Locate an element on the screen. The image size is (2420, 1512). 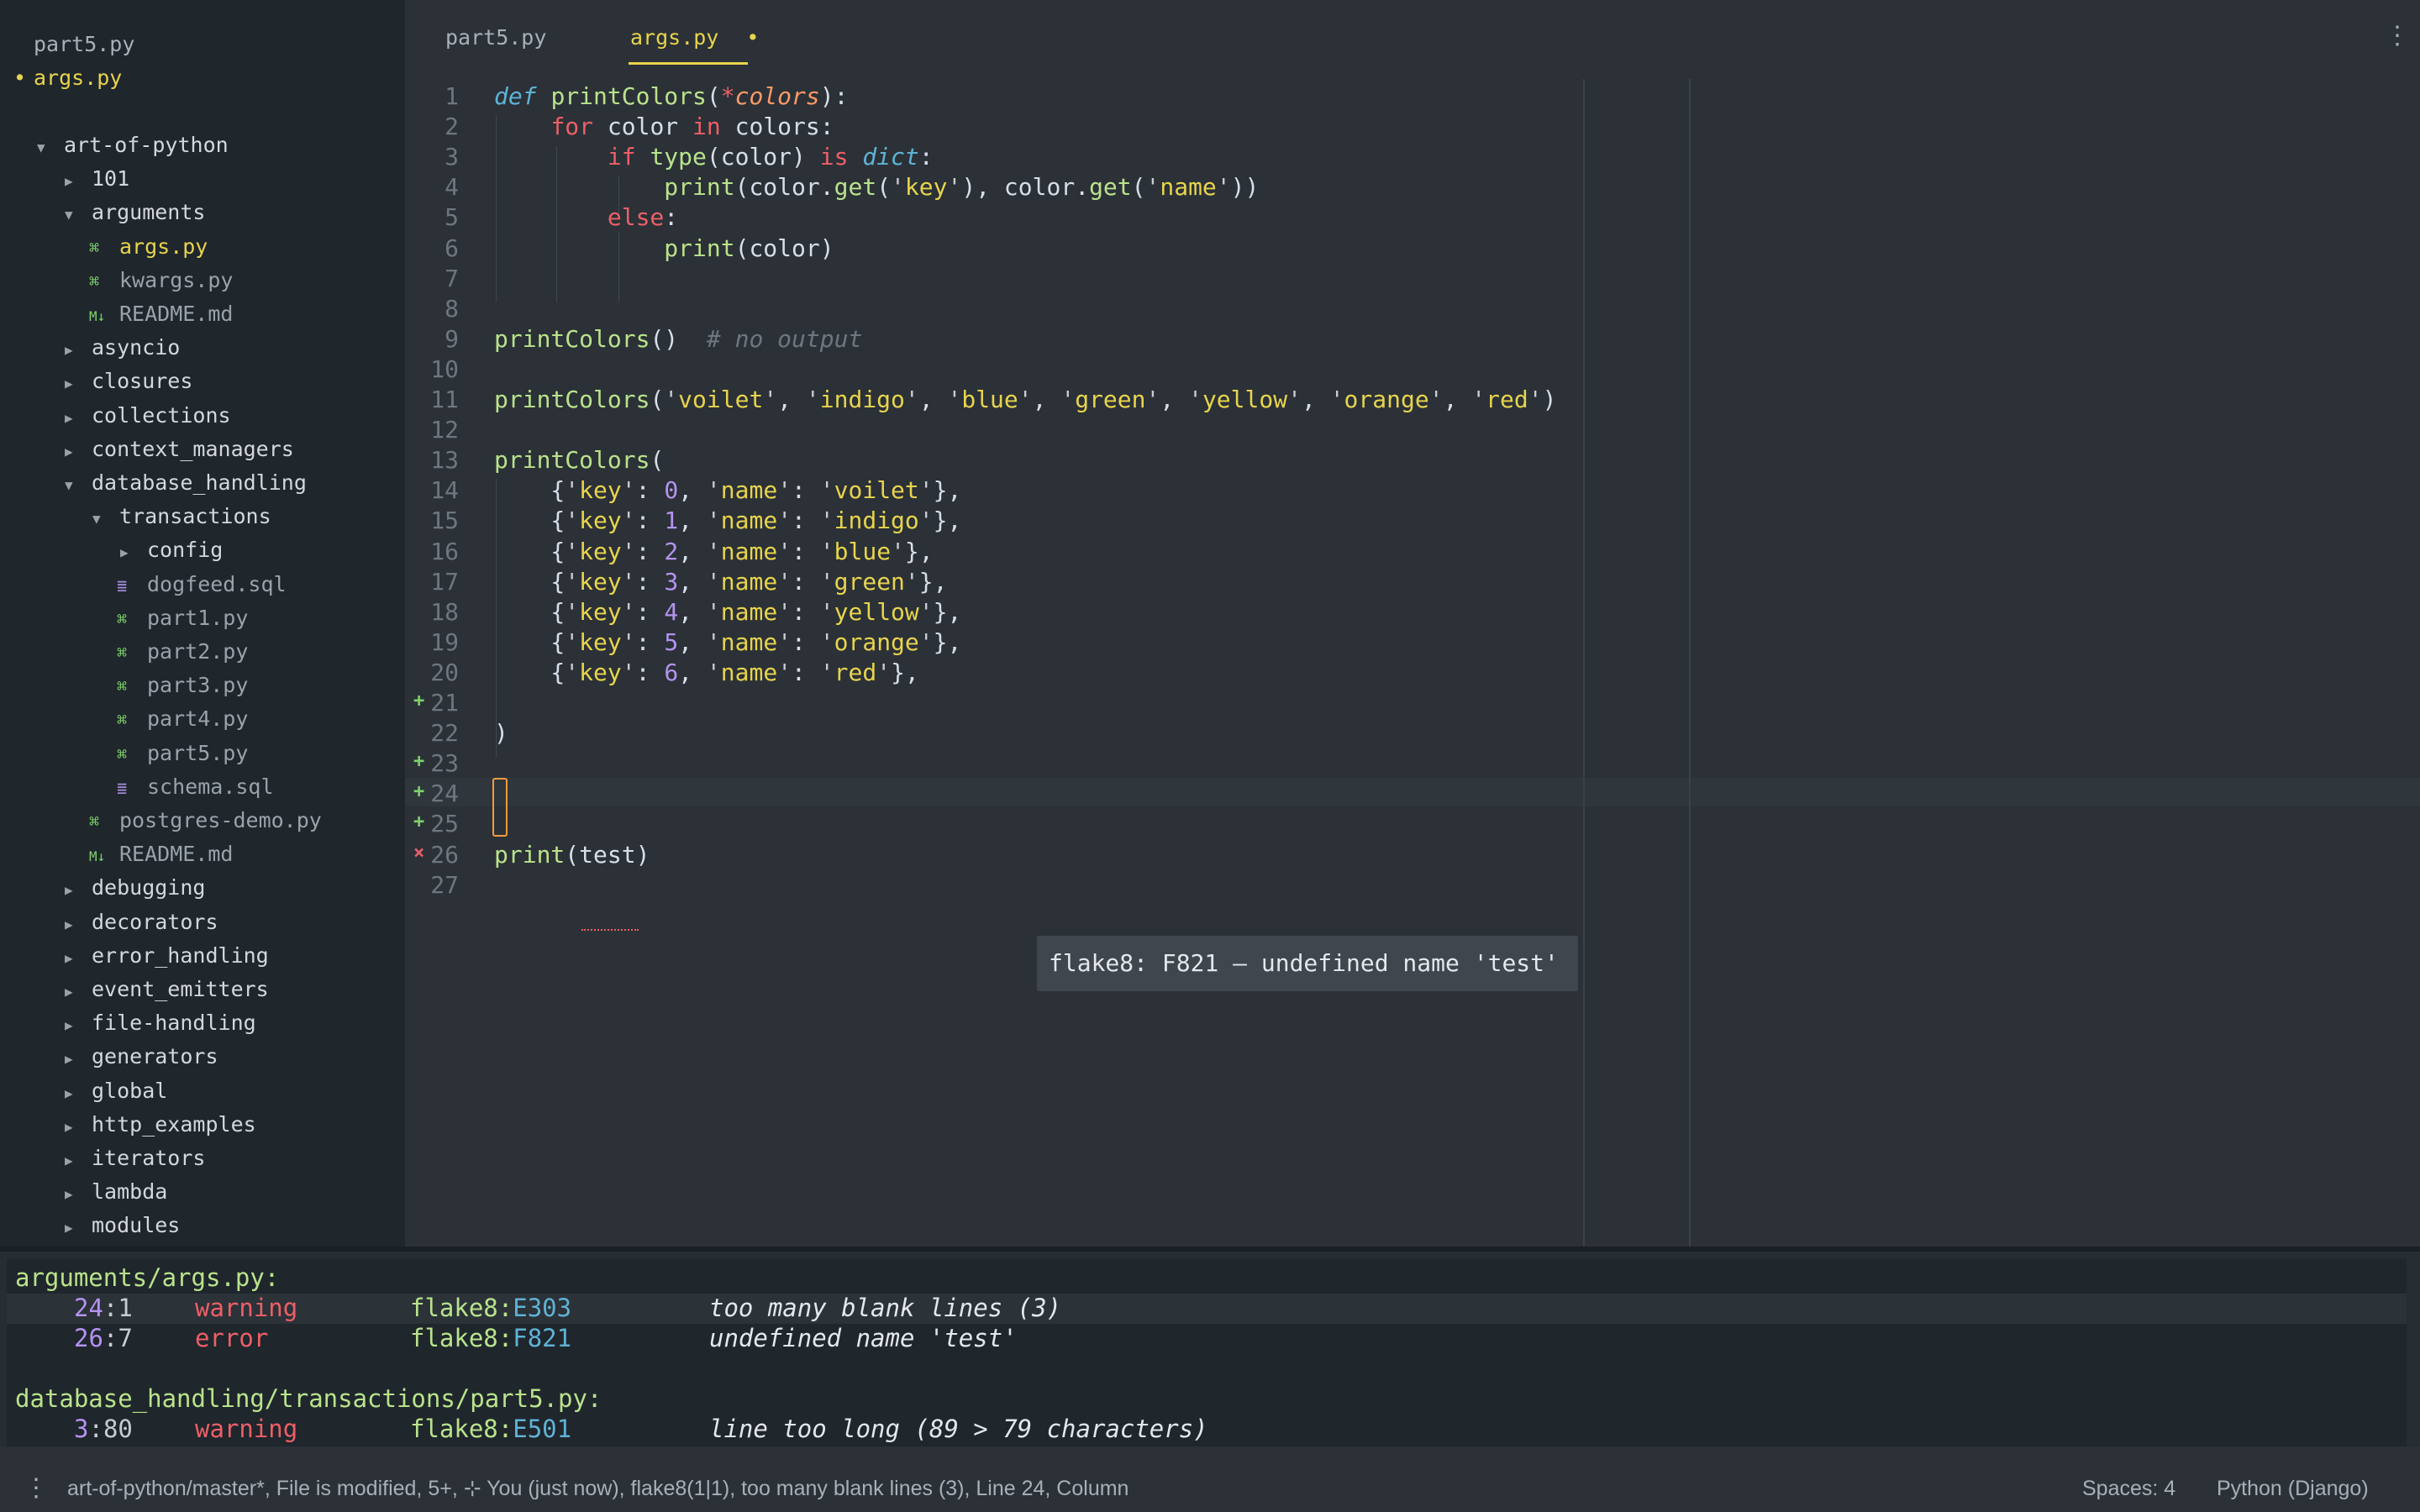
tree-folder: ▼ art-of-python is located at coordinates (133, 145).